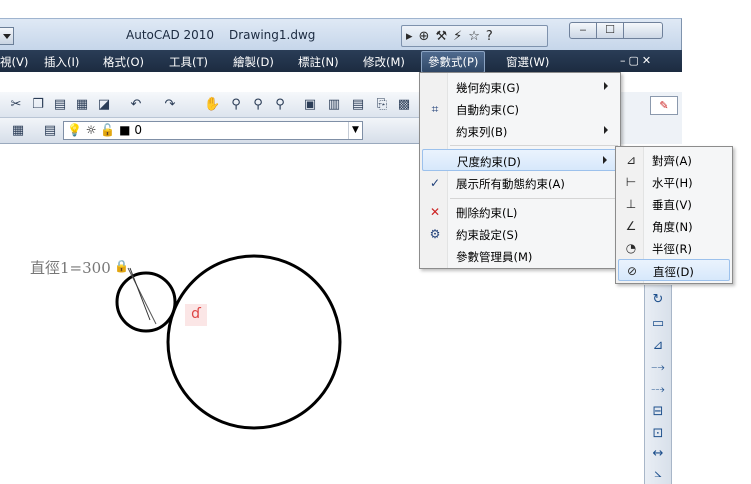  What do you see at coordinates (520, 234) in the screenshot?
I see `menu-item-constraint-settings: ⚙ 約束設定(S)` at bounding box center [520, 234].